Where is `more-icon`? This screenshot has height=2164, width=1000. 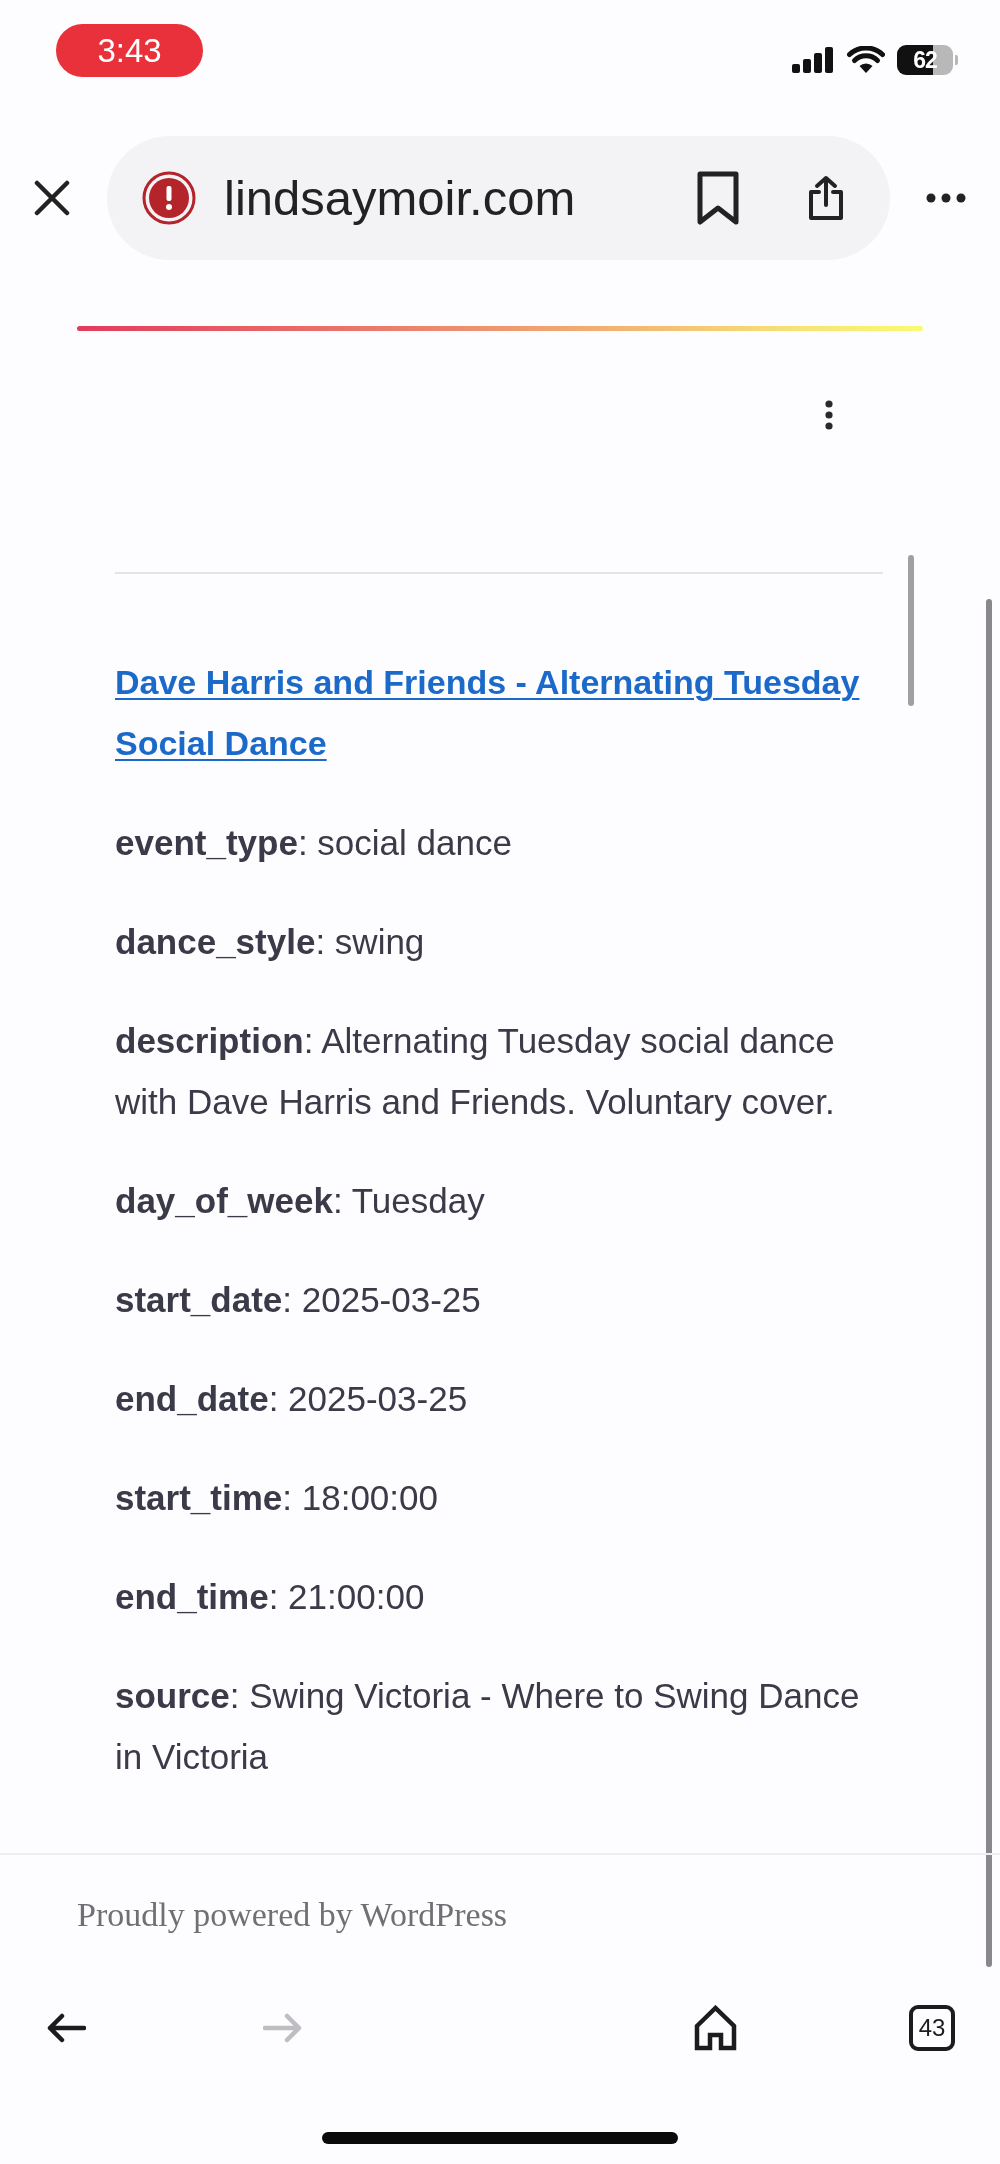
more-icon is located at coordinates (946, 198).